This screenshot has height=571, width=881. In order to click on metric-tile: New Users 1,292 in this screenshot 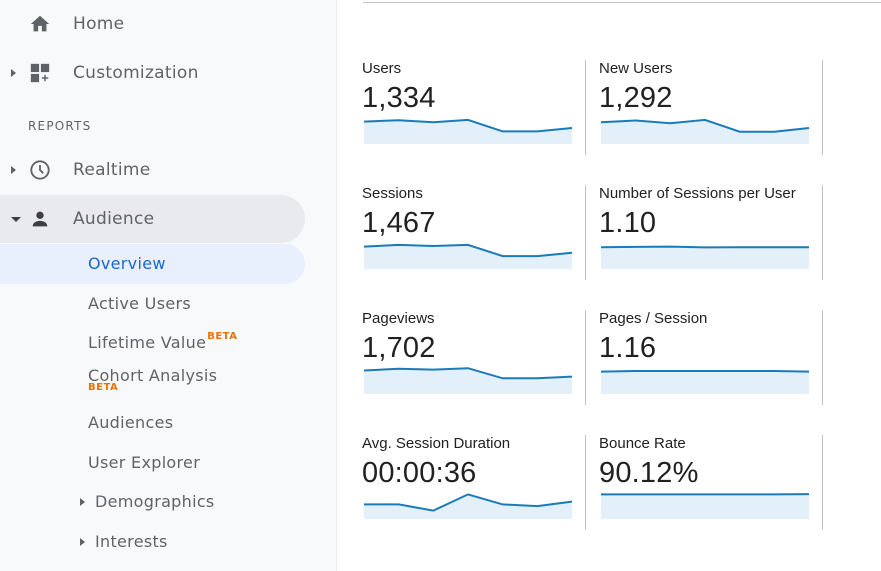, I will do `click(710, 107)`.